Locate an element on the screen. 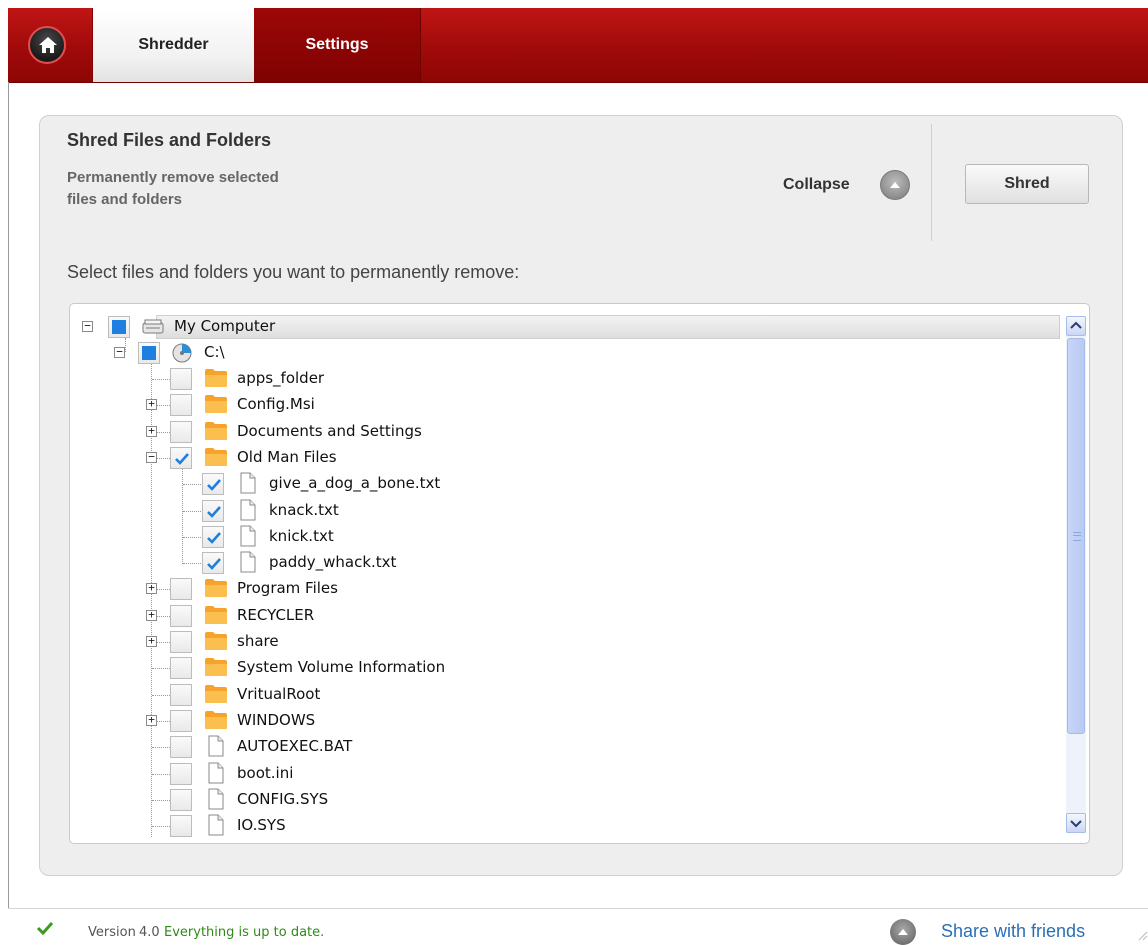 This screenshot has height=946, width=1148. tree-row-system-volume-information: System Volume Information is located at coordinates (565, 668).